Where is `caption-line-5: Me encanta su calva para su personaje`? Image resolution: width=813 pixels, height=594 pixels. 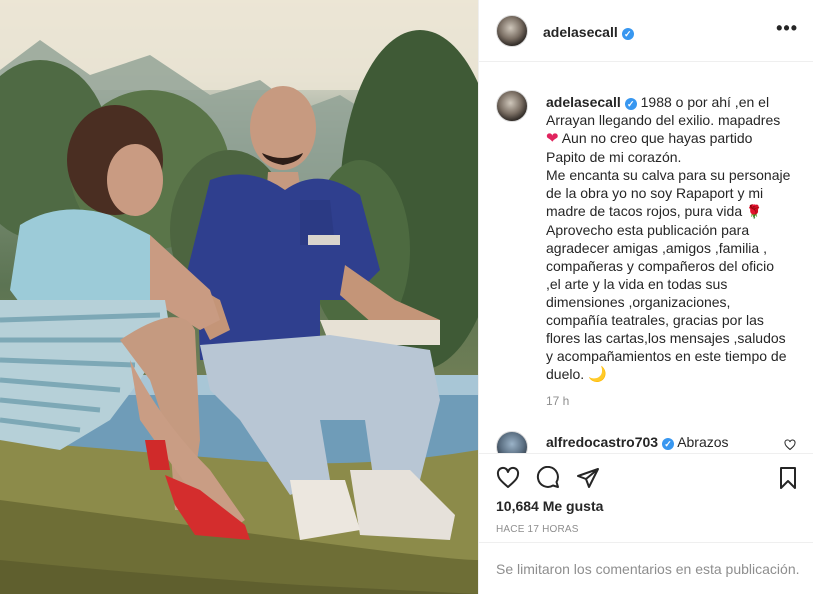 caption-line-5: Me encanta su calva para su personaje is located at coordinates (668, 175).